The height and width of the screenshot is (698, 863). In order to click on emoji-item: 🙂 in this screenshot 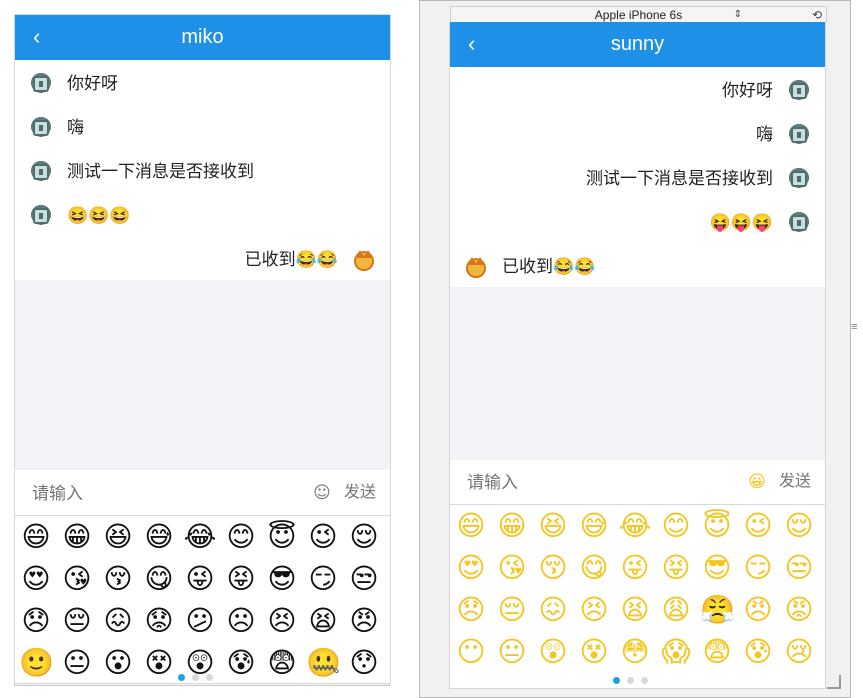, I will do `click(36, 663)`.